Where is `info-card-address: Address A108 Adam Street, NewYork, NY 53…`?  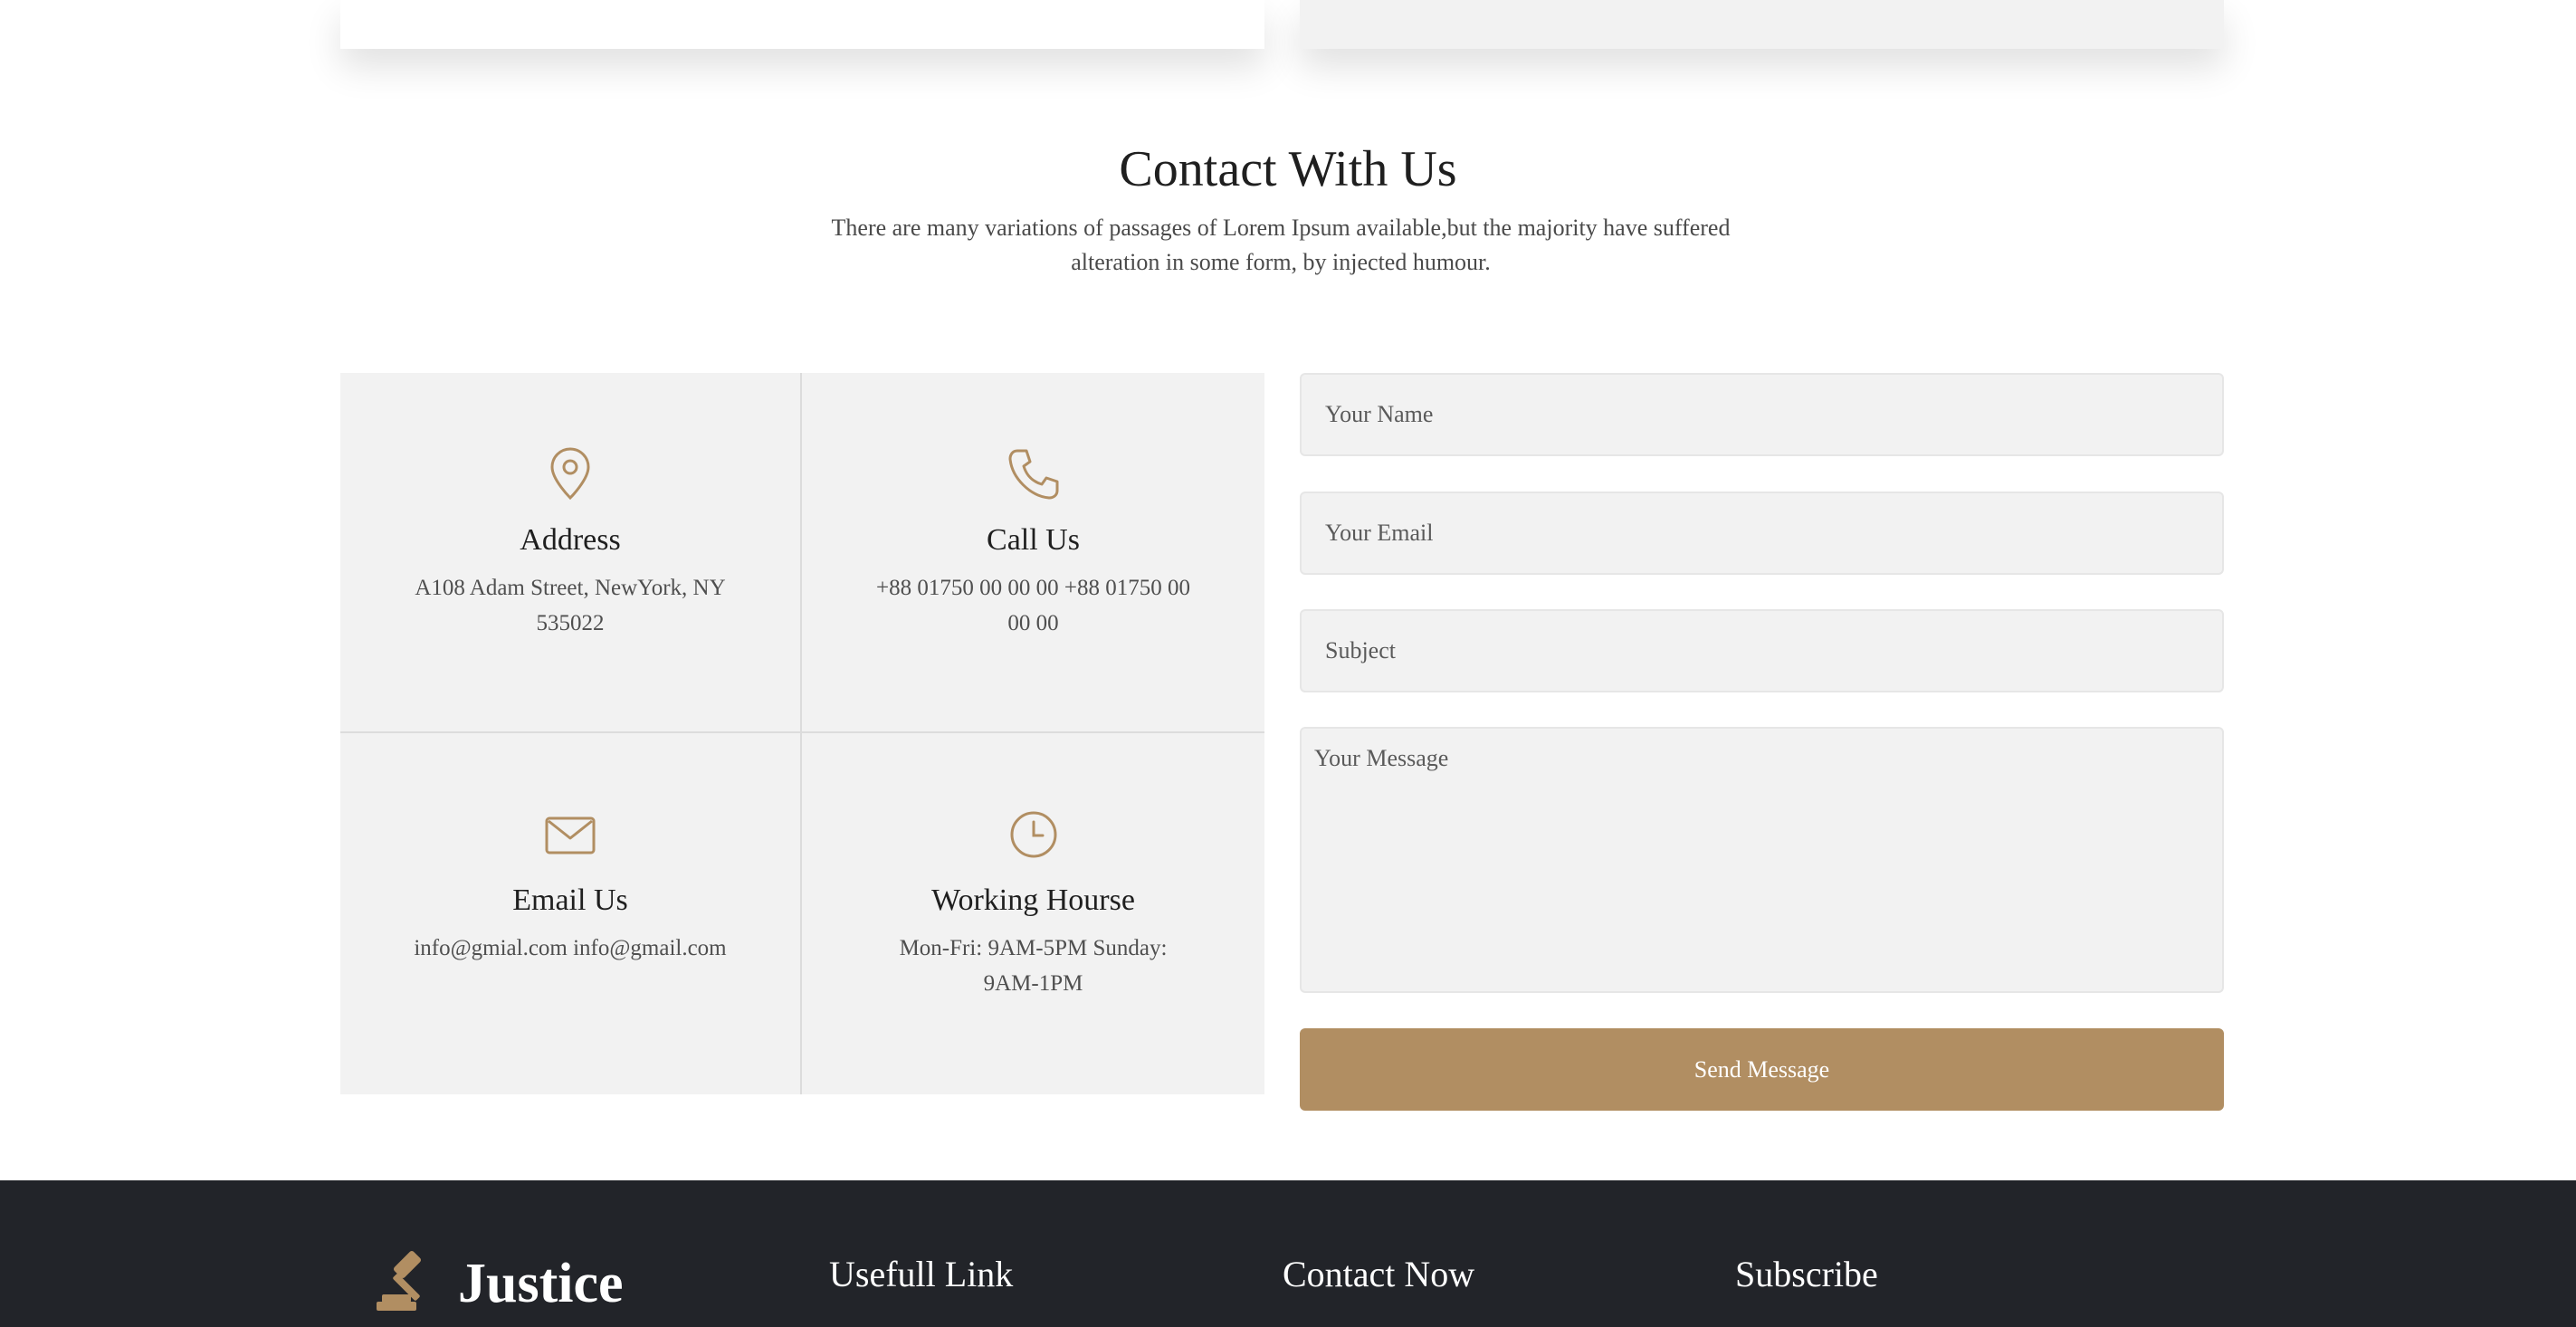 info-card-address: Address A108 Adam Street, NewYork, NY 53… is located at coordinates (571, 553).